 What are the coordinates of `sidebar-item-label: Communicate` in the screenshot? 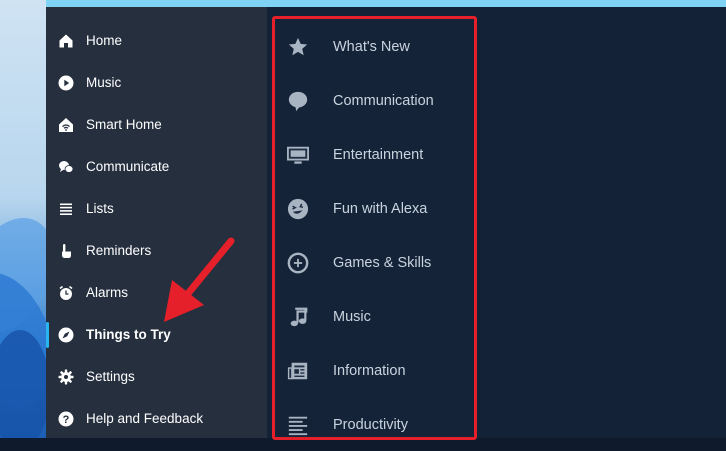 It's located at (128, 166).